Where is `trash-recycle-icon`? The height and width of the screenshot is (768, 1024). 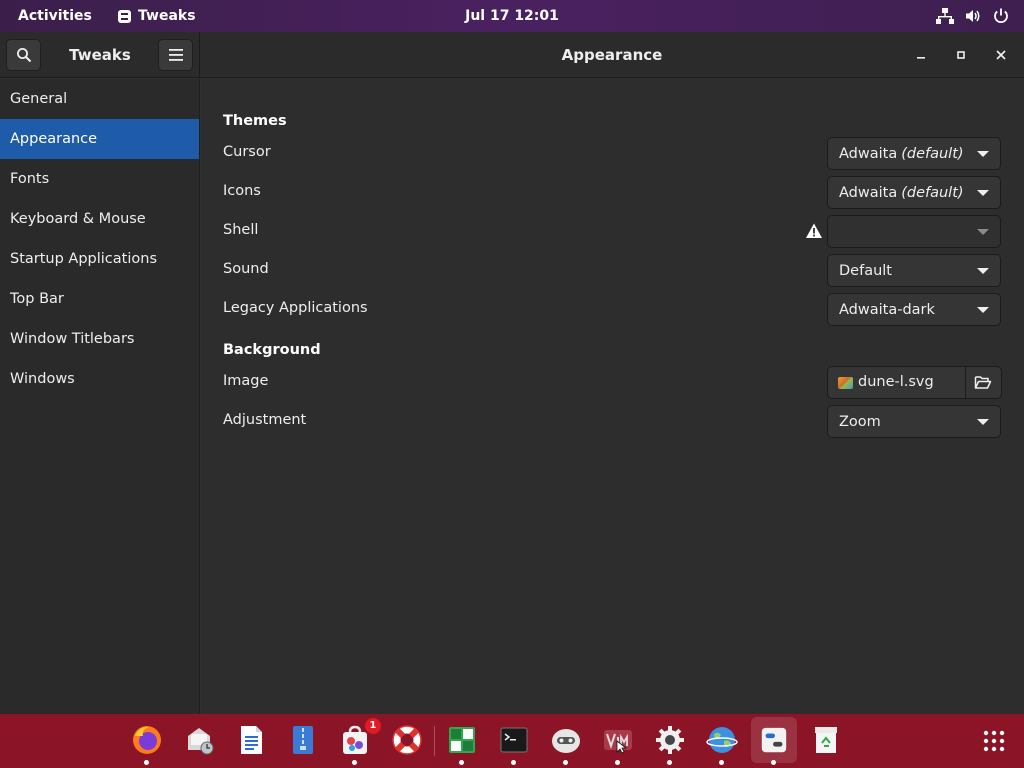
trash-recycle-icon is located at coordinates (826, 740).